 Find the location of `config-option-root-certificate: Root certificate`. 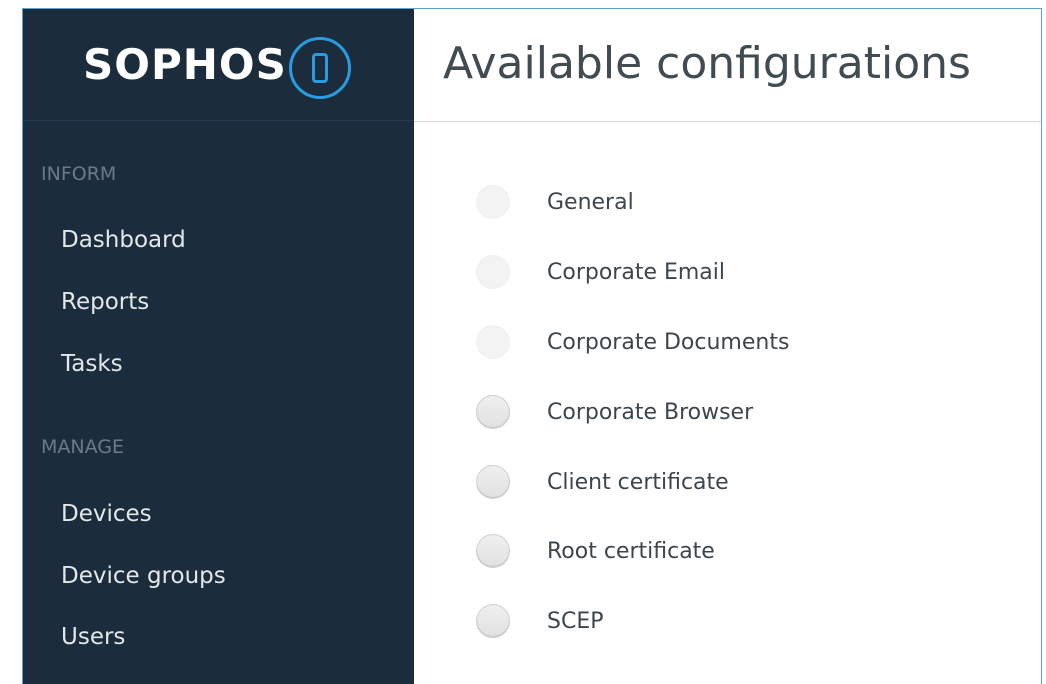

config-option-root-certificate: Root certificate is located at coordinates (595, 551).